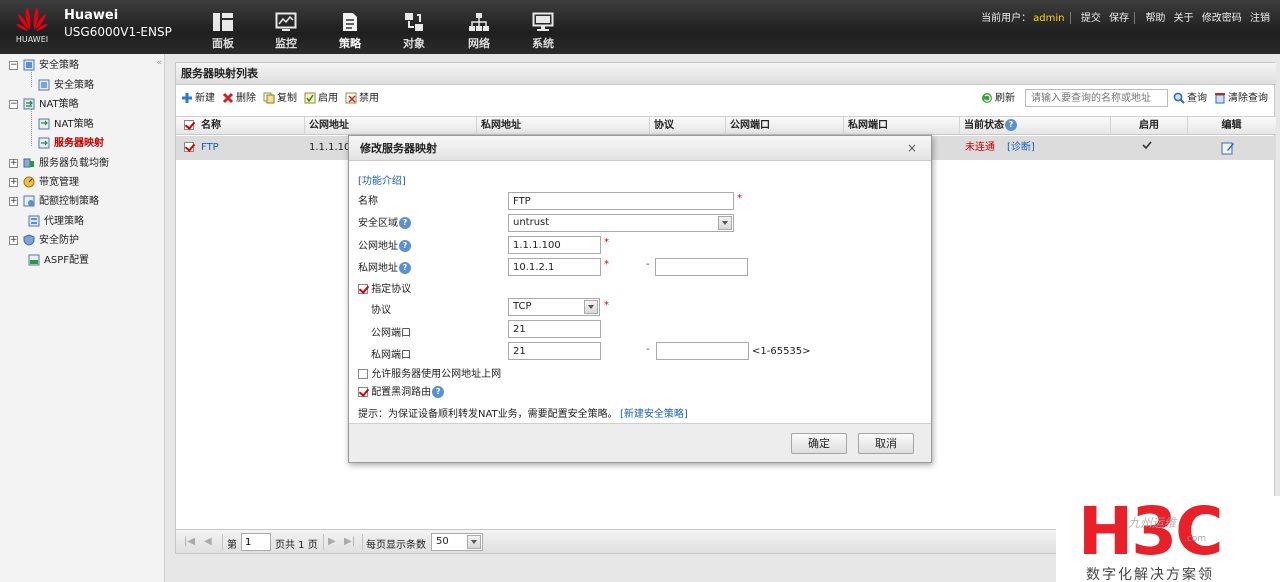  I want to click on row-edit-button, so click(1228, 148).